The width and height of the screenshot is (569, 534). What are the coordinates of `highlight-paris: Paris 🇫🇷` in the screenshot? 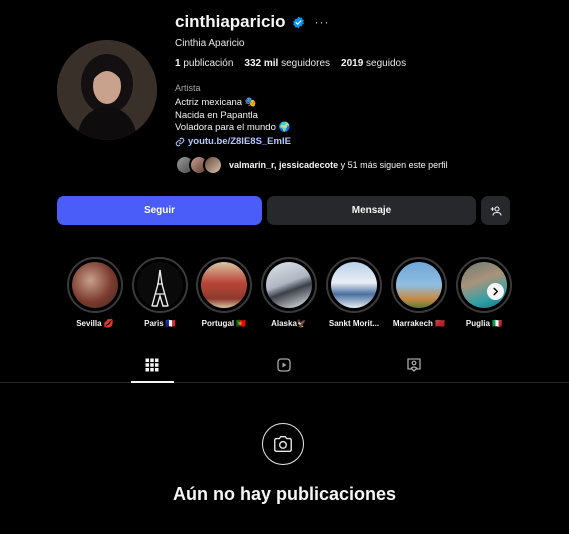 It's located at (160, 292).